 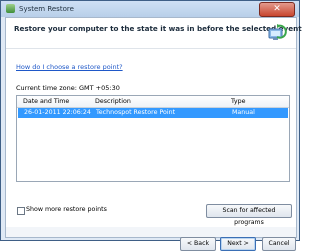 What do you see at coordinates (249, 215) in the screenshot?
I see `scan-affected-programs-button: Scan for affected programs` at bounding box center [249, 215].